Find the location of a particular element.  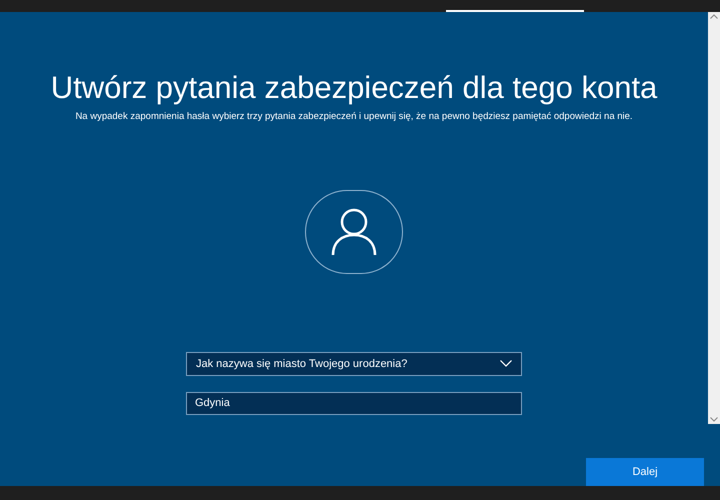

answer-input-field: Gdynia is located at coordinates (354, 403).